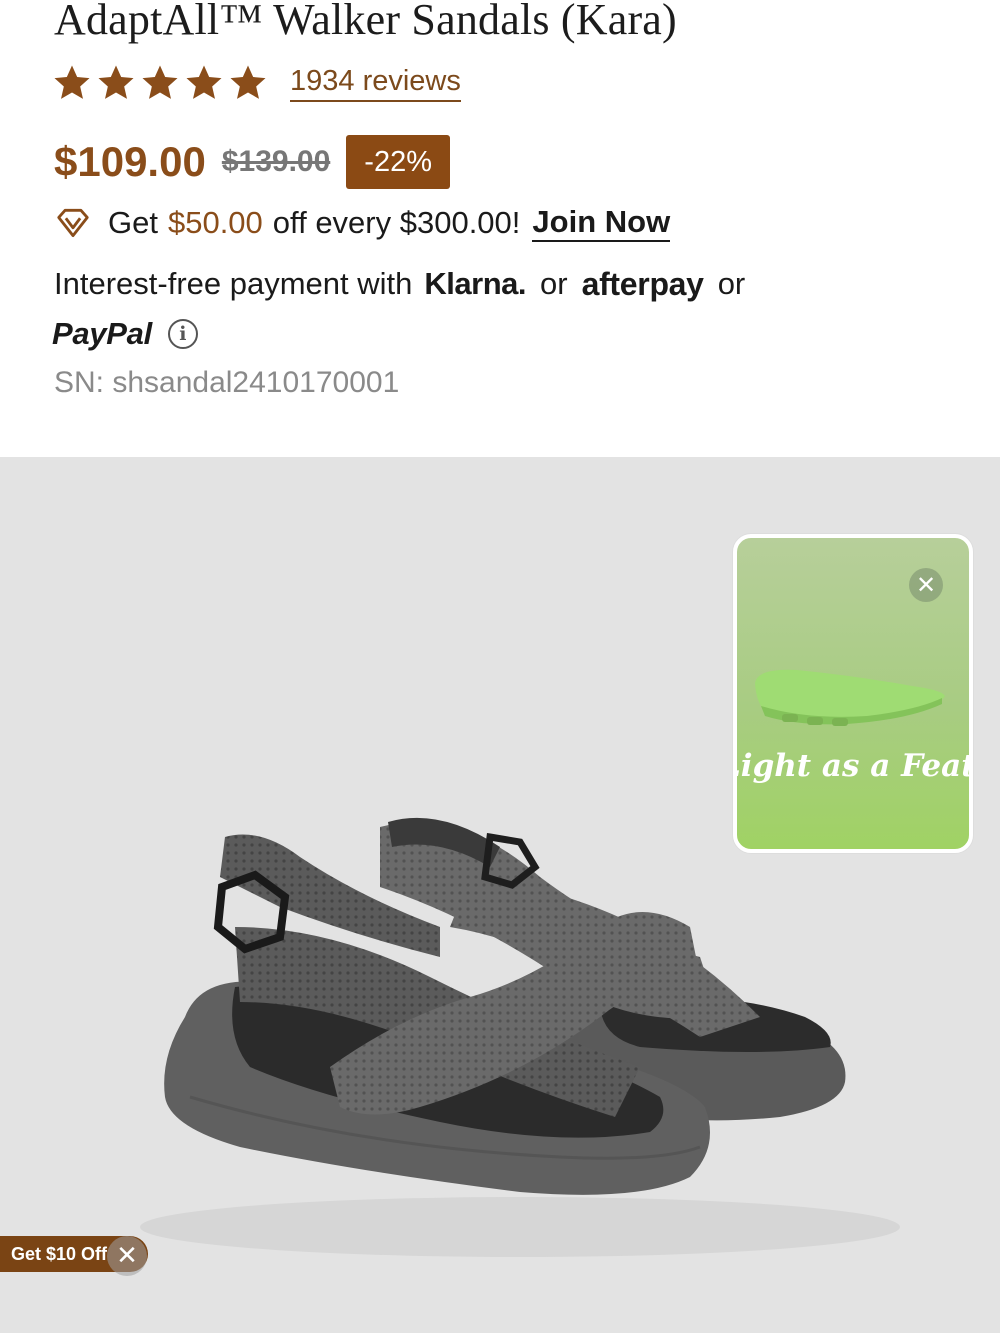 The image size is (1000, 1333). Describe the element at coordinates (182, 334) in the screenshot. I see `info-icon: i` at that location.